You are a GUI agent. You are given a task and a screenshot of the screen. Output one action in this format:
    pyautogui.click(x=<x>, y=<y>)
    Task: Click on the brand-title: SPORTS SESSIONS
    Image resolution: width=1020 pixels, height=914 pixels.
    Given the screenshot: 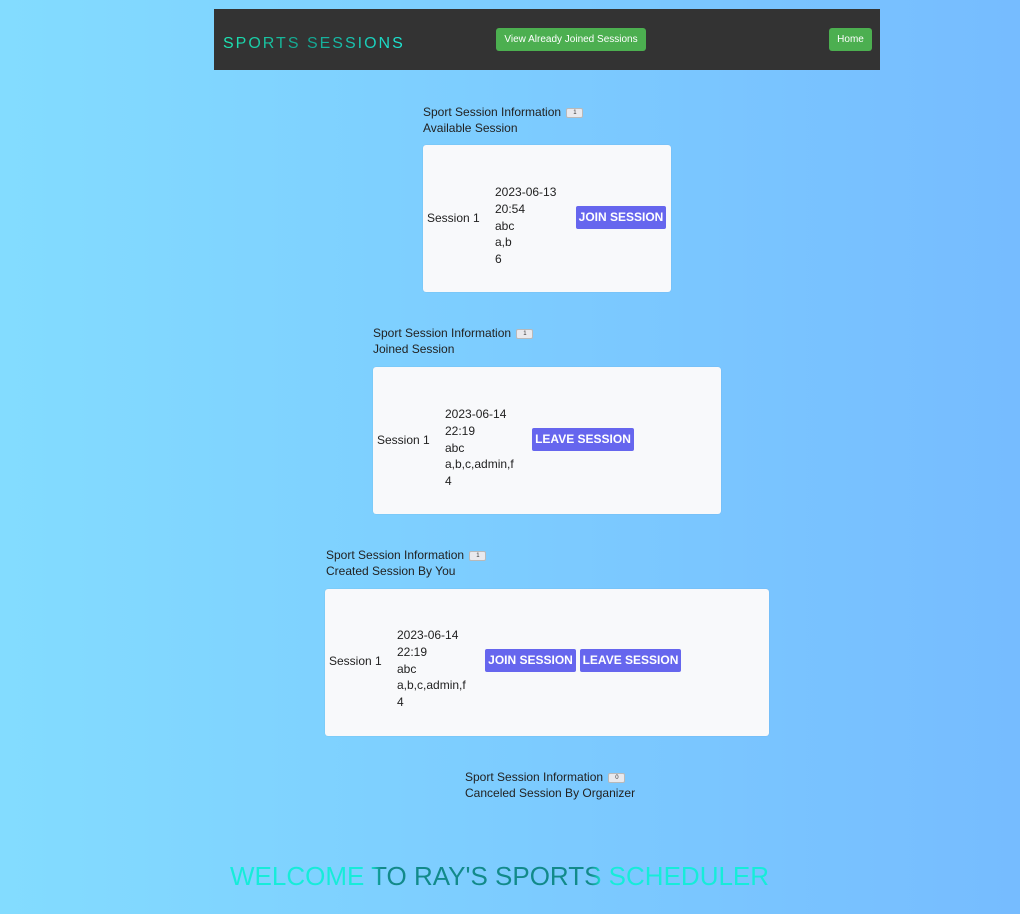 What is the action you would take?
    pyautogui.click(x=314, y=43)
    